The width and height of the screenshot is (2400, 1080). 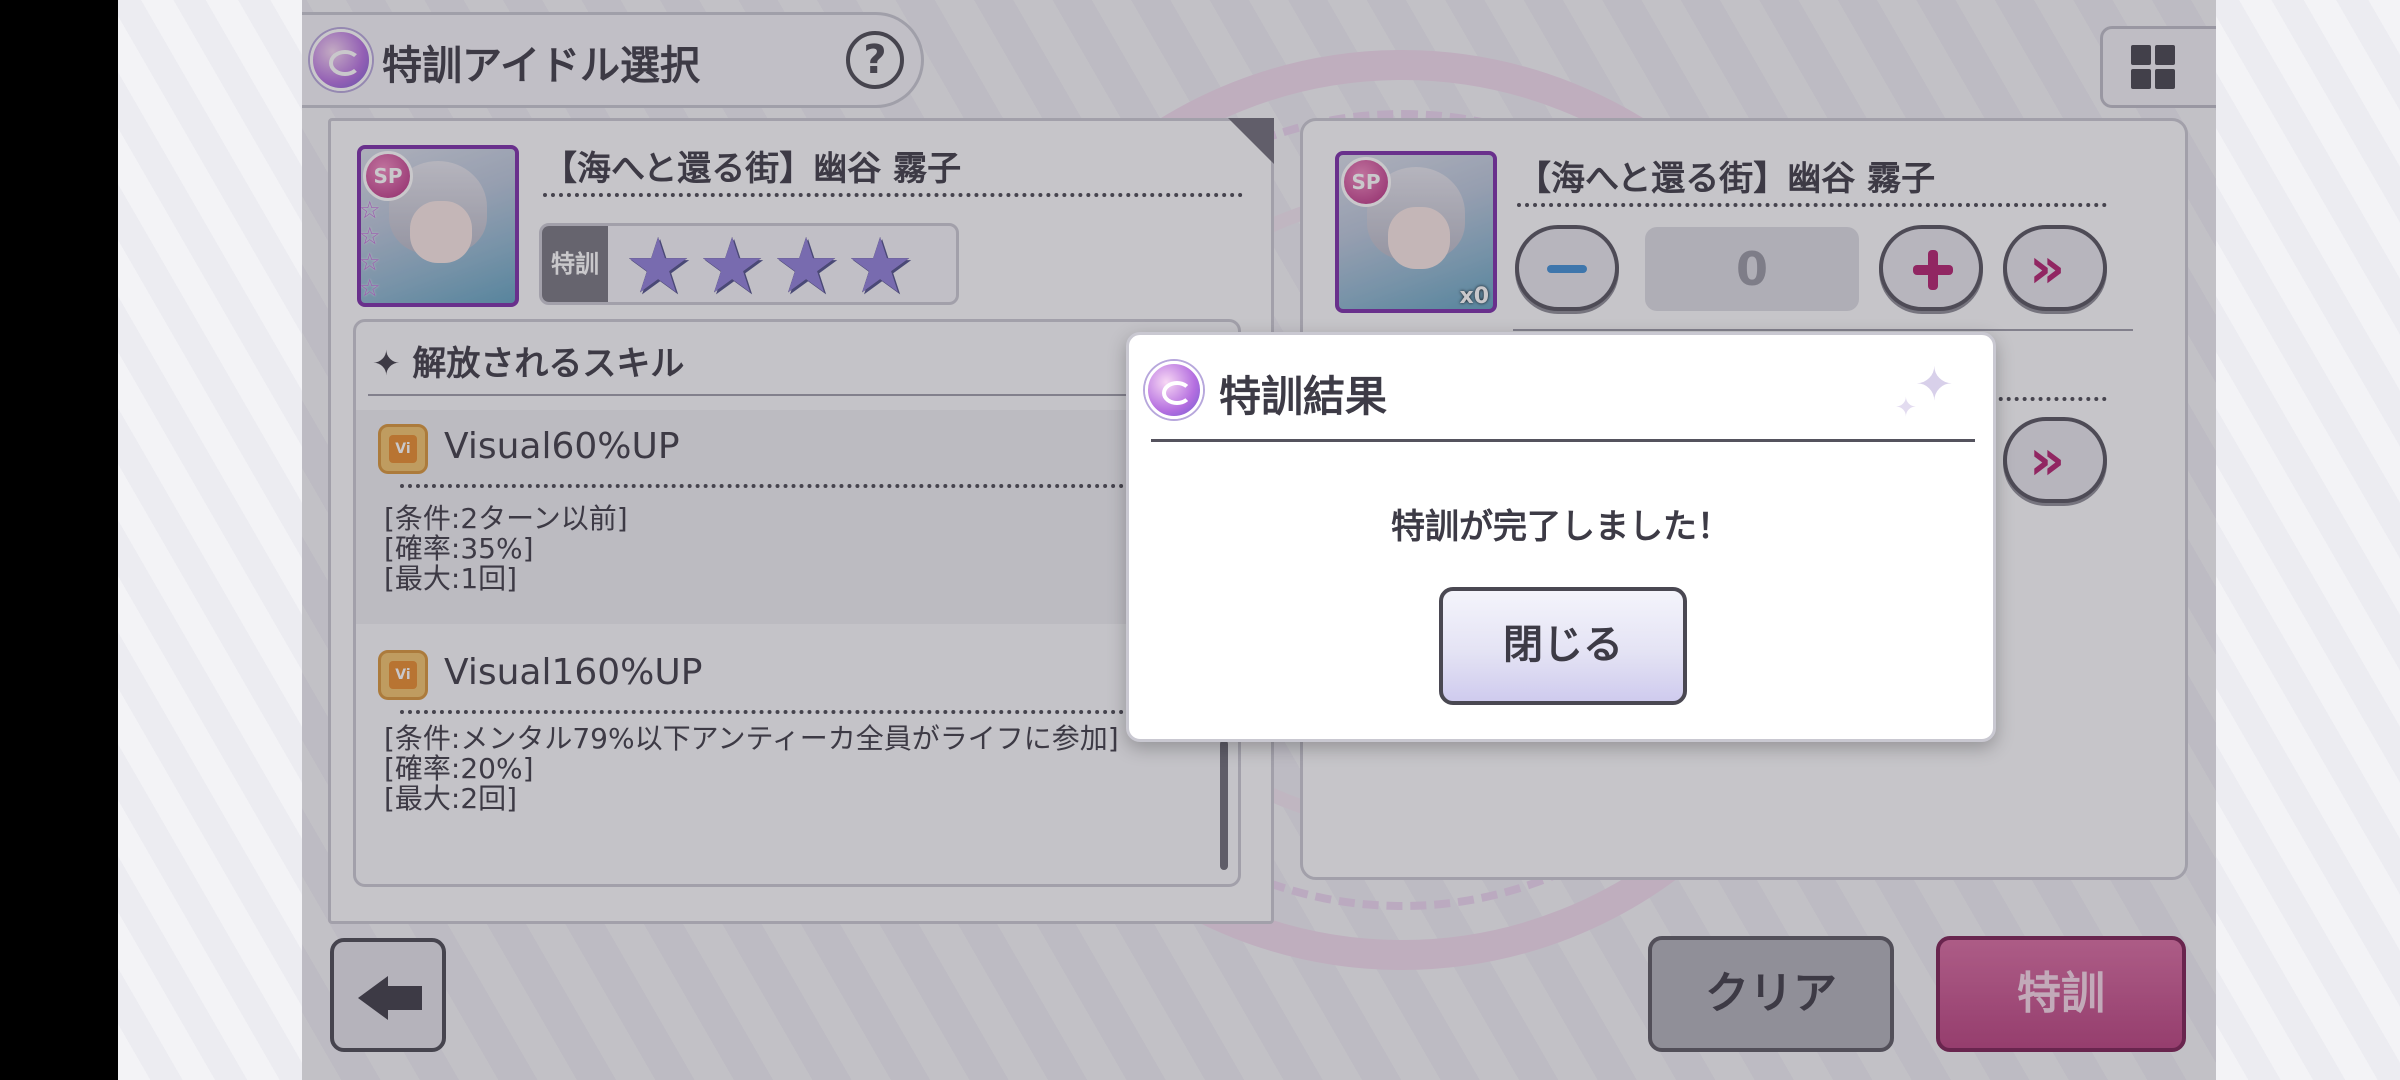 I want to click on close-button: 閉じる, so click(x=1563, y=646).